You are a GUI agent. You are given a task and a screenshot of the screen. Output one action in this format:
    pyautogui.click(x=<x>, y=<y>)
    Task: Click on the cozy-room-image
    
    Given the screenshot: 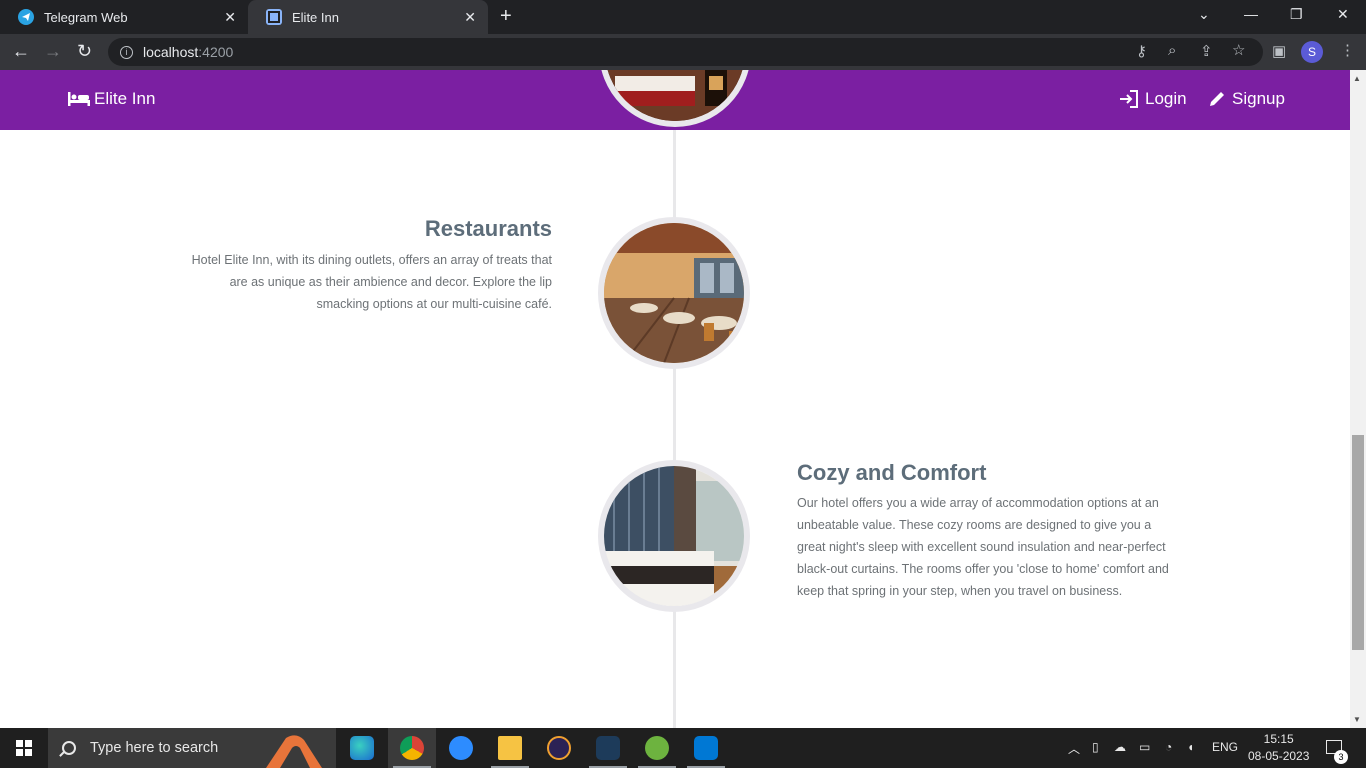 What is the action you would take?
    pyautogui.click(x=674, y=536)
    